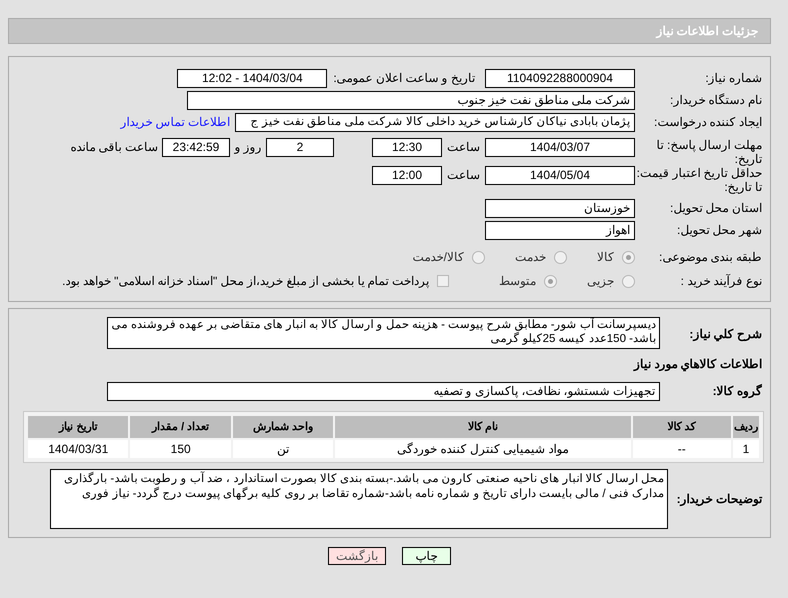 This screenshot has width=788, height=598. What do you see at coordinates (482, 427) in the screenshot?
I see `column-header: نام کالا` at bounding box center [482, 427].